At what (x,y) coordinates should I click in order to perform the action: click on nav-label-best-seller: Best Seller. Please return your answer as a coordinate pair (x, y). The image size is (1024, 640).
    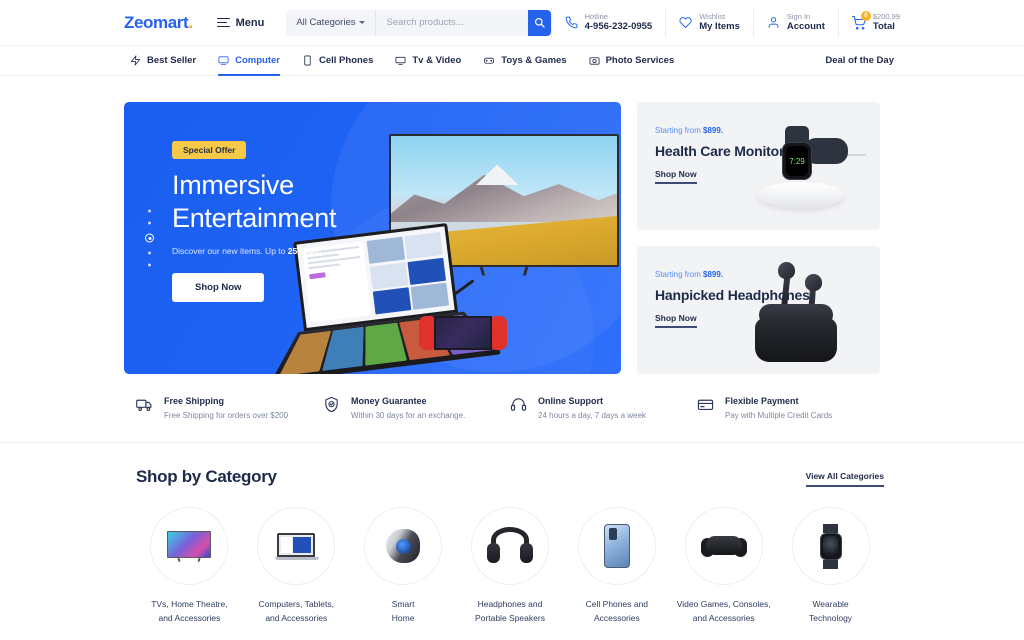
    Looking at the image, I should click on (172, 60).